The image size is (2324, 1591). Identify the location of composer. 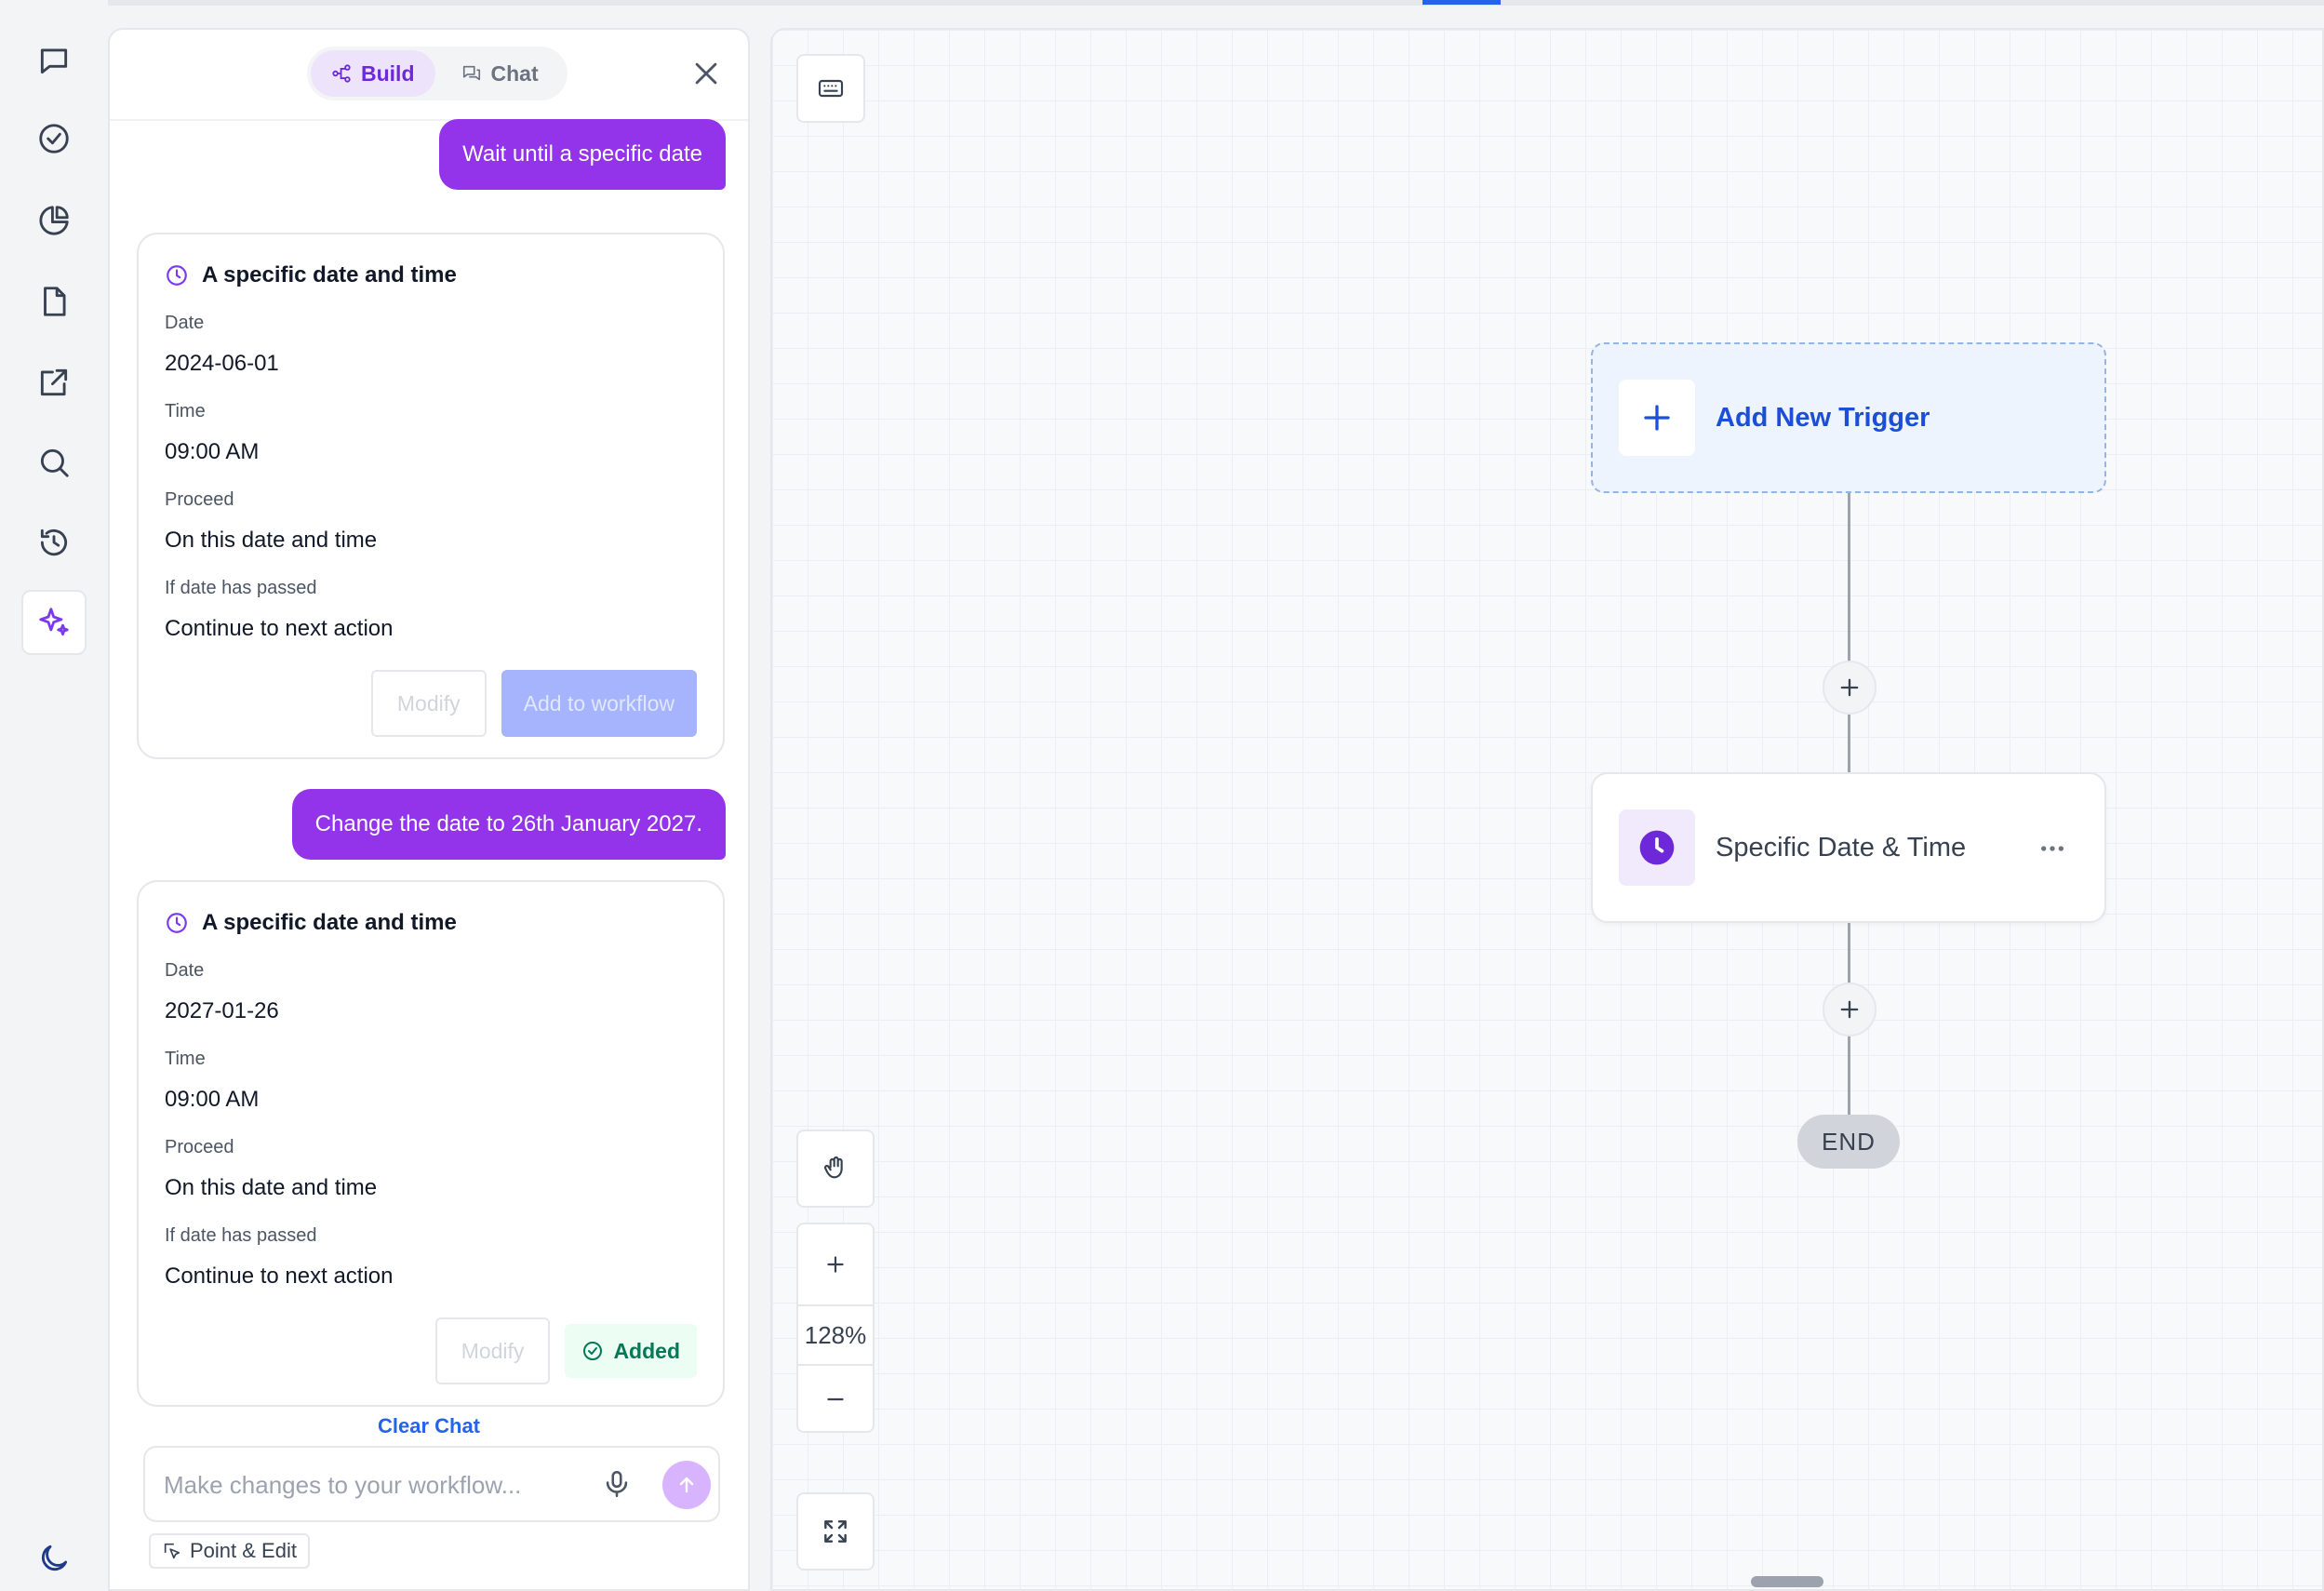
(431, 1484).